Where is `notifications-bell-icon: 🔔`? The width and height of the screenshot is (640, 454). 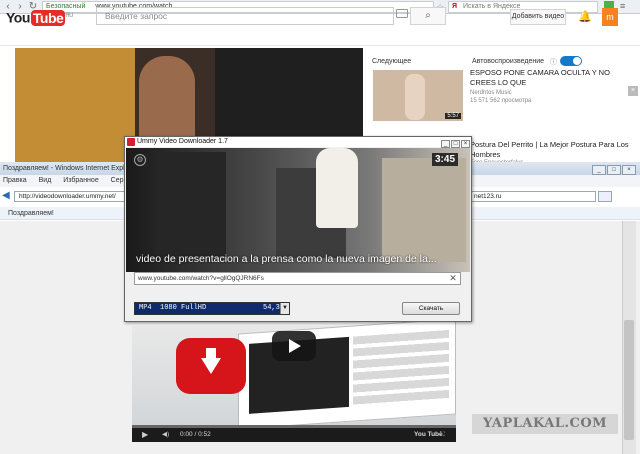
notifications-bell-icon: 🔔 is located at coordinates (585, 17).